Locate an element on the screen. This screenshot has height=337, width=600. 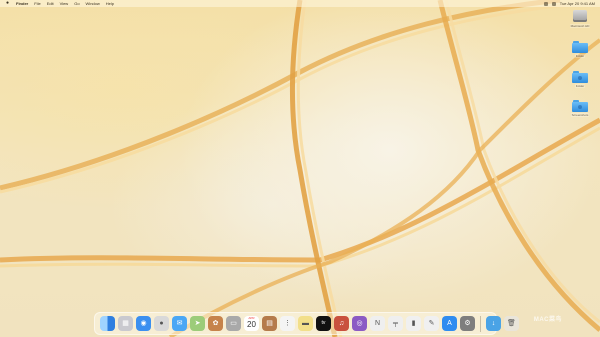
dock-separator is located at coordinates (480, 323).